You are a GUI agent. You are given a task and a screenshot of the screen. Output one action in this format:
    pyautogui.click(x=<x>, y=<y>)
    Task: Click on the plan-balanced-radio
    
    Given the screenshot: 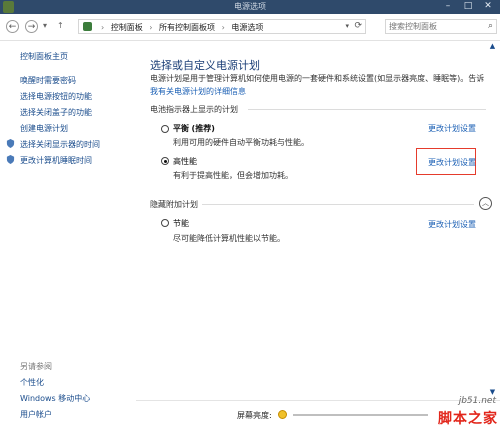 What is the action you would take?
    pyautogui.click(x=165, y=129)
    